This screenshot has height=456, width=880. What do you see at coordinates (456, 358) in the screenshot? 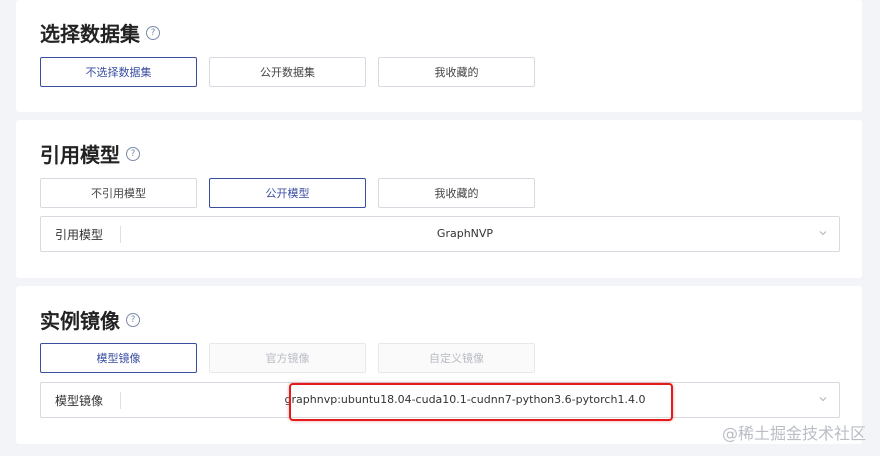
I see `custom-image-button: 自定义镜像` at bounding box center [456, 358].